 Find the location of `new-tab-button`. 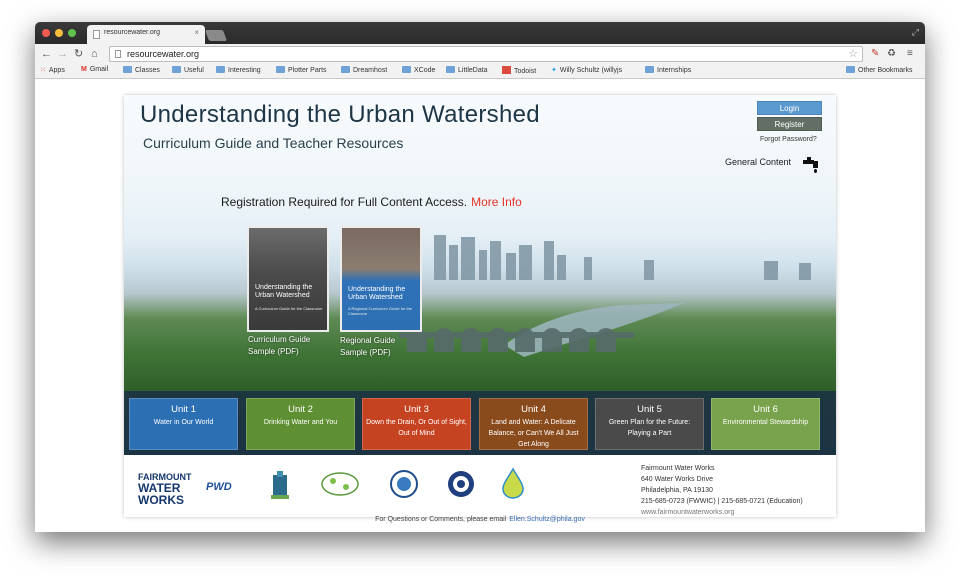

new-tab-button is located at coordinates (216, 35).